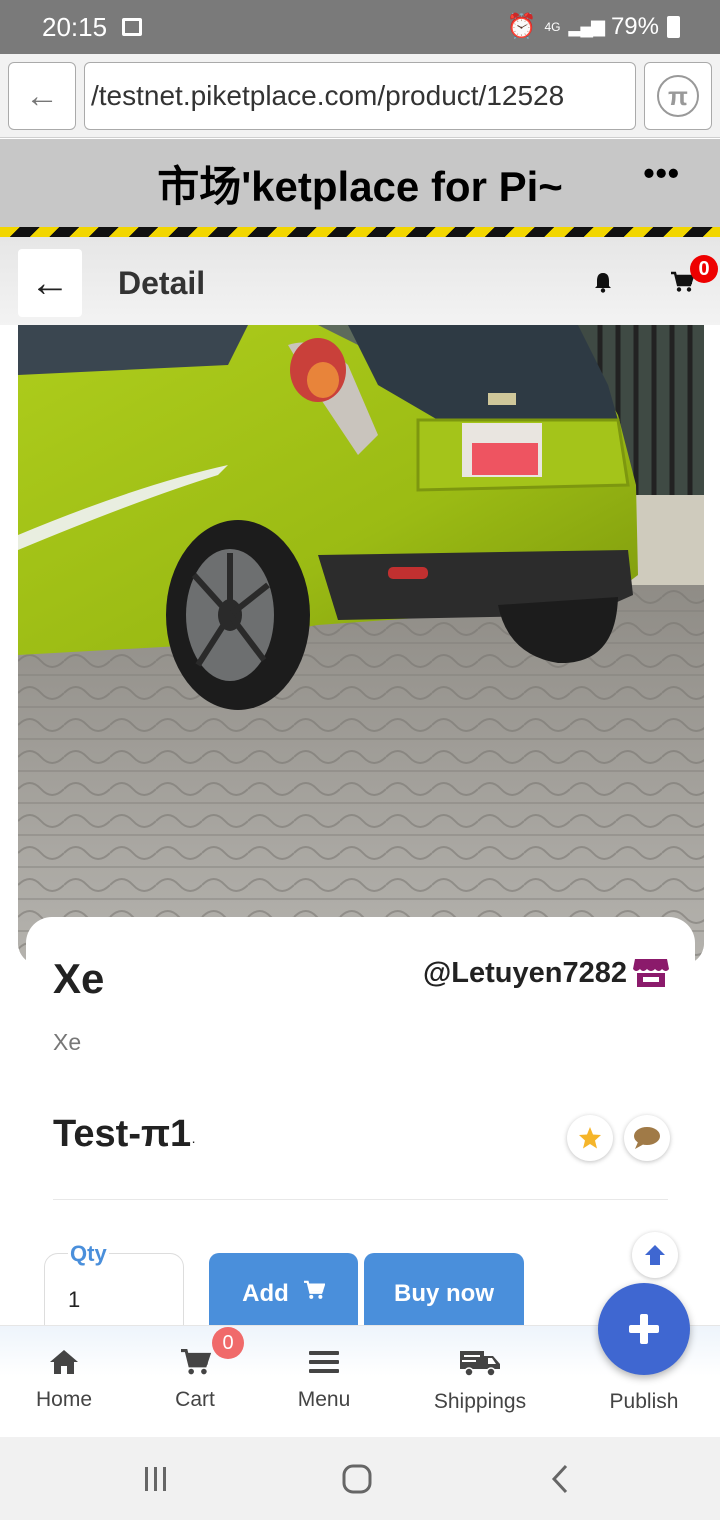 The height and width of the screenshot is (1520, 720). What do you see at coordinates (525, 973) in the screenshot?
I see `seller-link: @Letuyen7282` at bounding box center [525, 973].